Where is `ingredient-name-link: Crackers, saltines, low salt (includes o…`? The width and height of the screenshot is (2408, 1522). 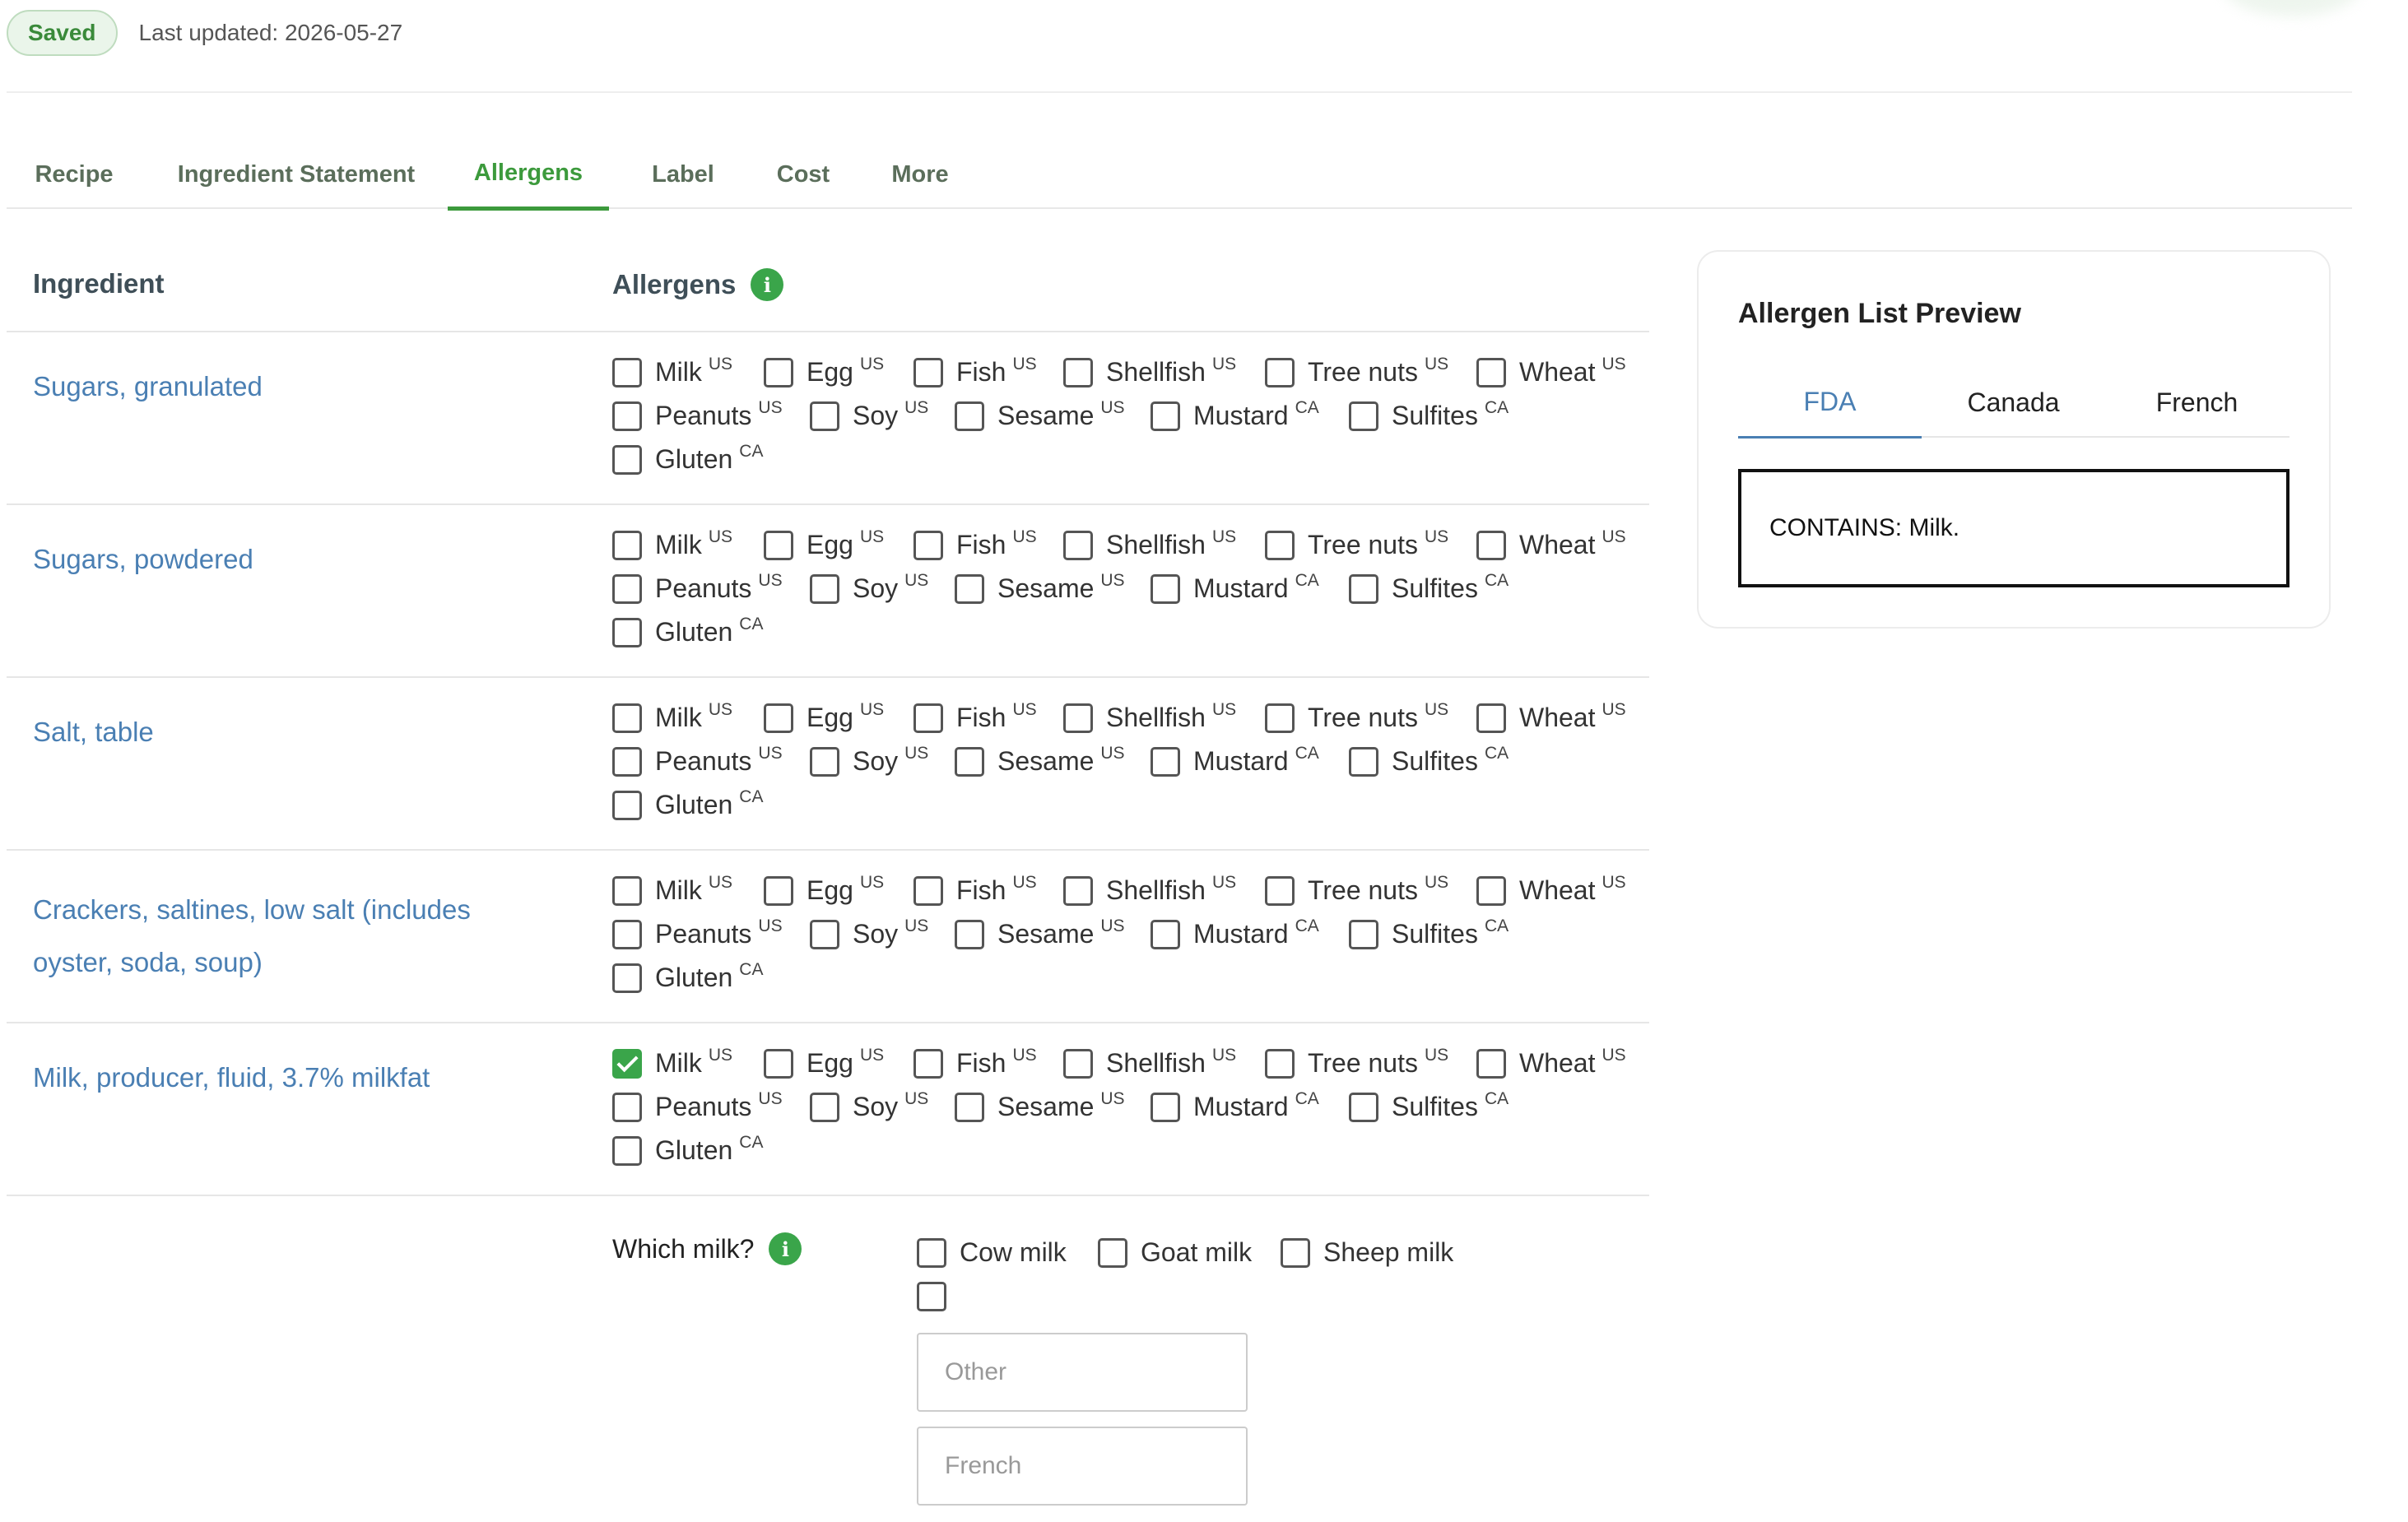
ingredient-name-link: Crackers, saltines, low salt (includes o… is located at coordinates (288, 936).